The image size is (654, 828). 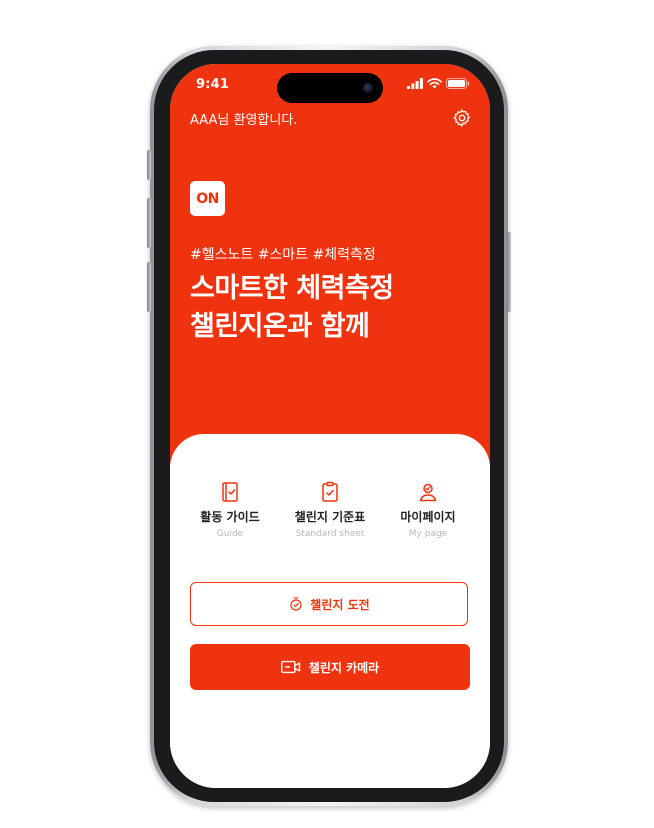 I want to click on signal-icon, so click(x=415, y=83).